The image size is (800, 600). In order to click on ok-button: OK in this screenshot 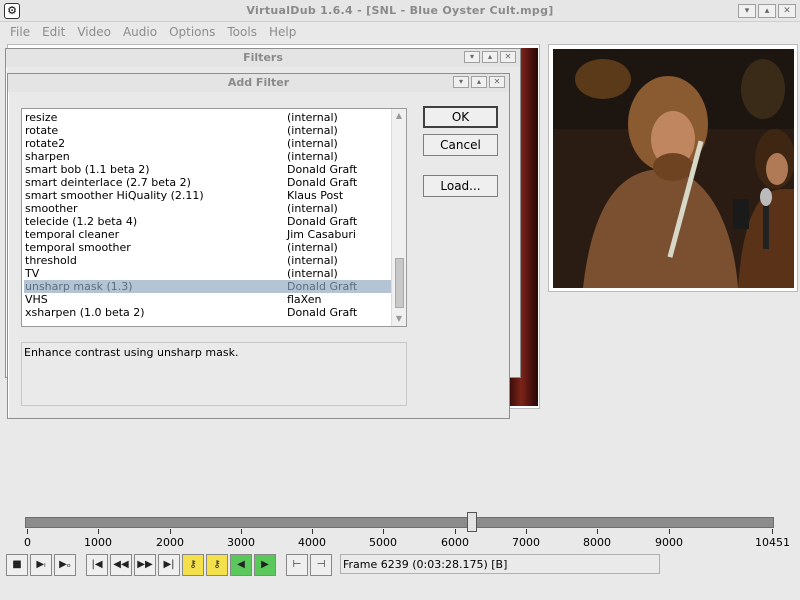, I will do `click(460, 117)`.